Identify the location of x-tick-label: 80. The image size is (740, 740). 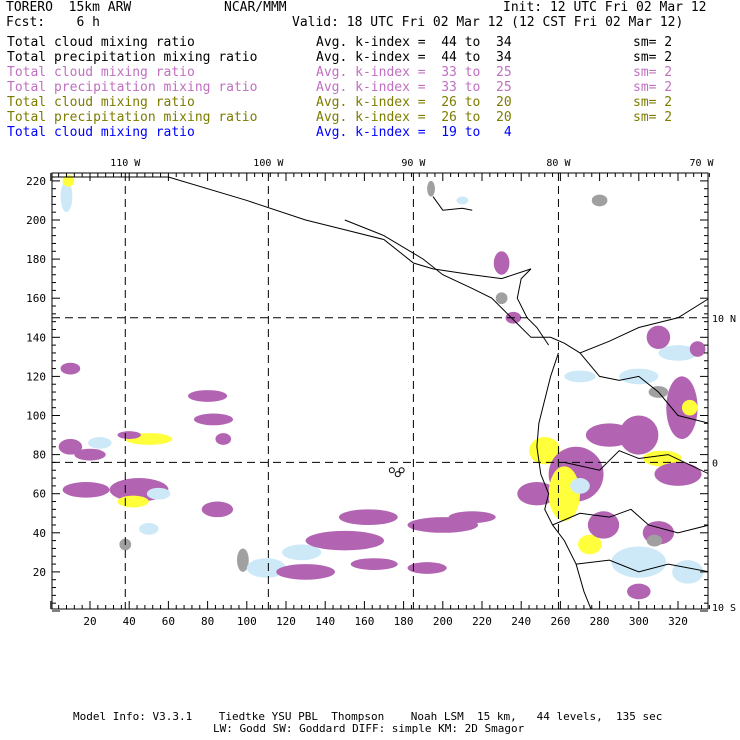
(207, 621).